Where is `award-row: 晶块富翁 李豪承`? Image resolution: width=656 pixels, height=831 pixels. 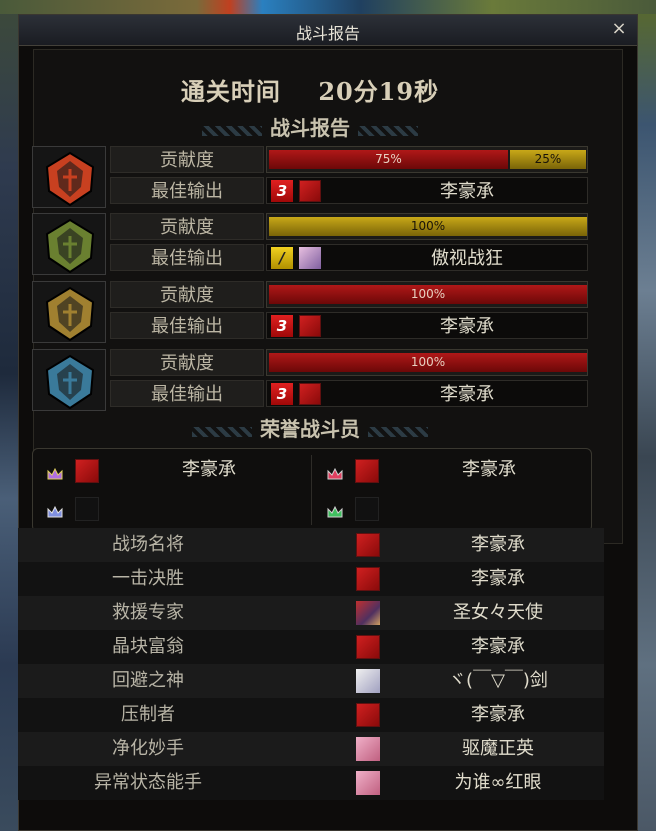
award-row: 晶块富翁 李豪承 is located at coordinates (311, 647).